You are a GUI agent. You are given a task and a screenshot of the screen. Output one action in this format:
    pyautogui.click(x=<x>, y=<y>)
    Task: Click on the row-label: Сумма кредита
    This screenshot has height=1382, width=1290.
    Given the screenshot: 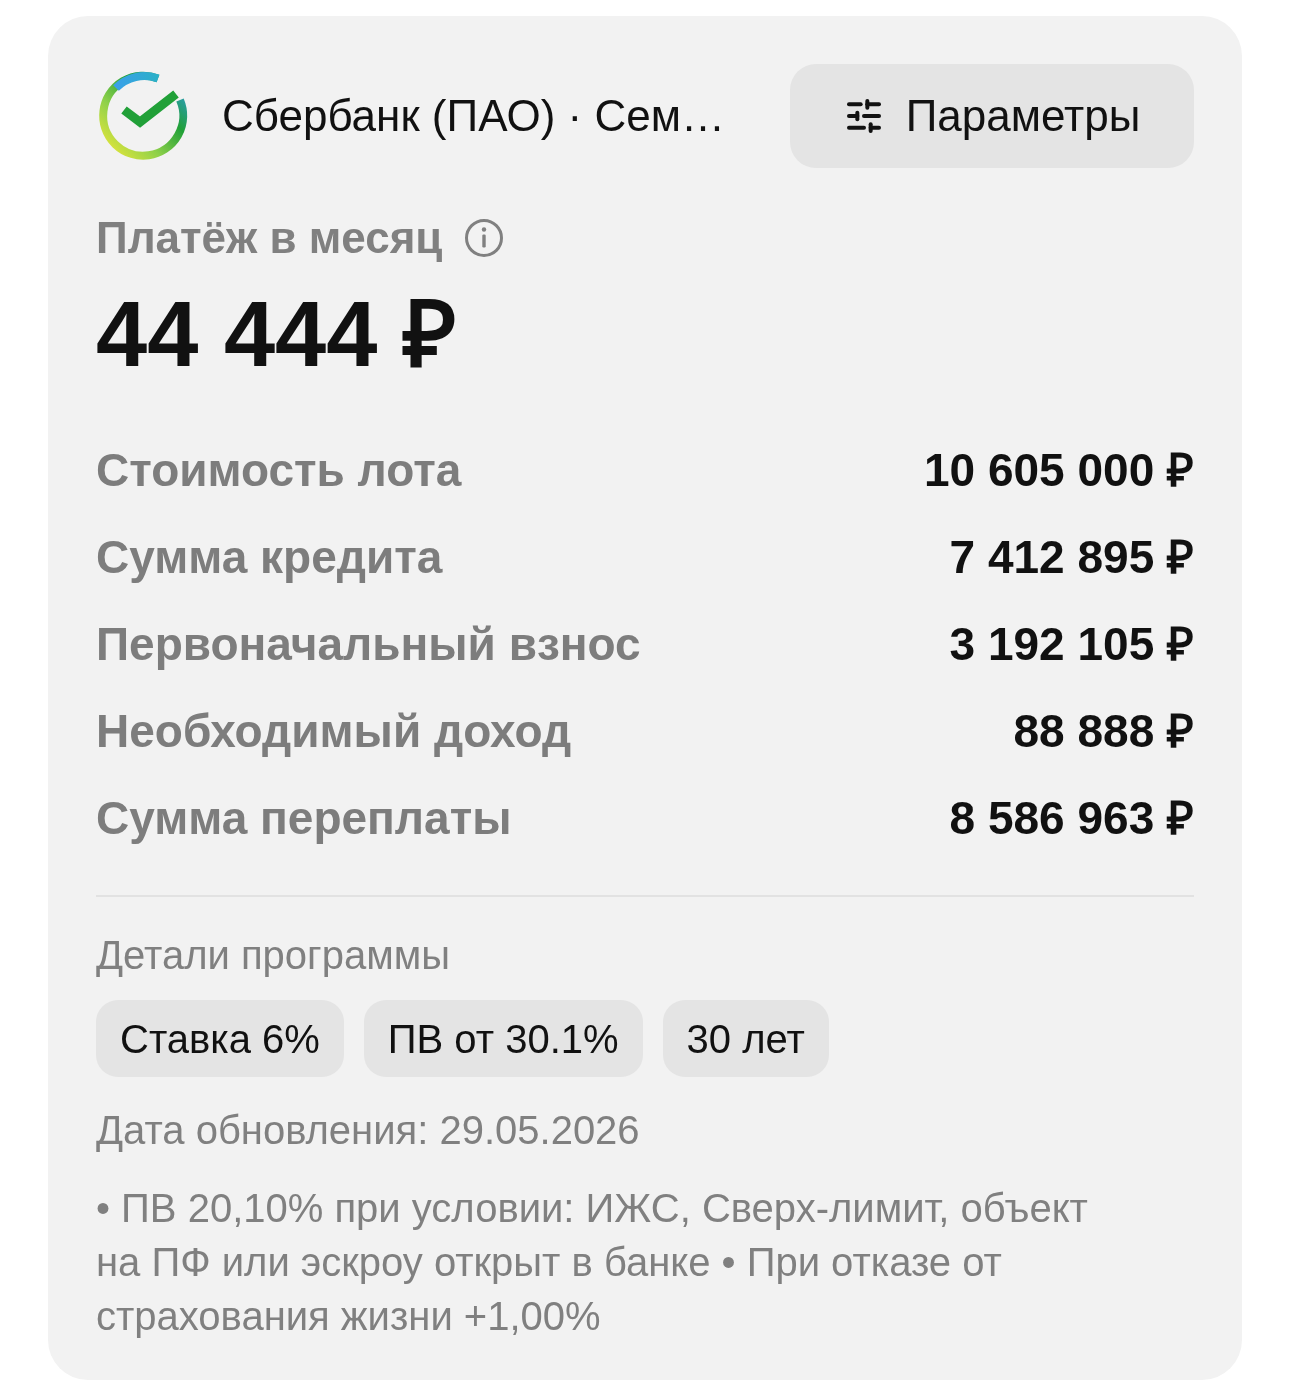 What is the action you would take?
    pyautogui.click(x=269, y=556)
    